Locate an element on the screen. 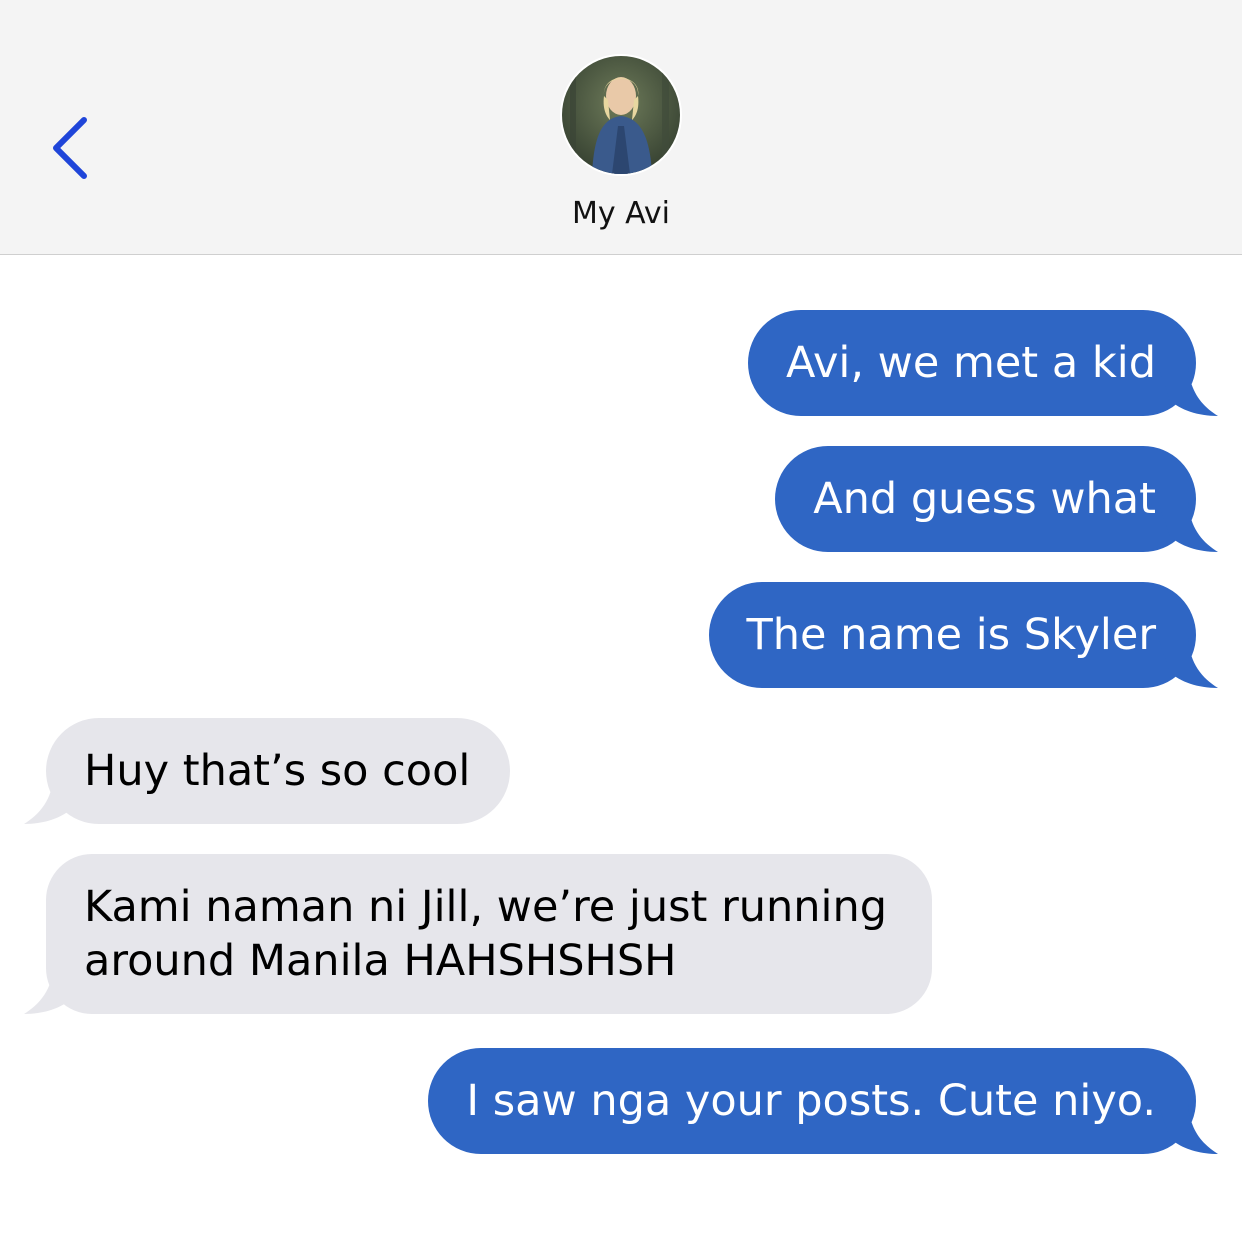 The height and width of the screenshot is (1242, 1242). contact-name: My Avi is located at coordinates (621, 213).